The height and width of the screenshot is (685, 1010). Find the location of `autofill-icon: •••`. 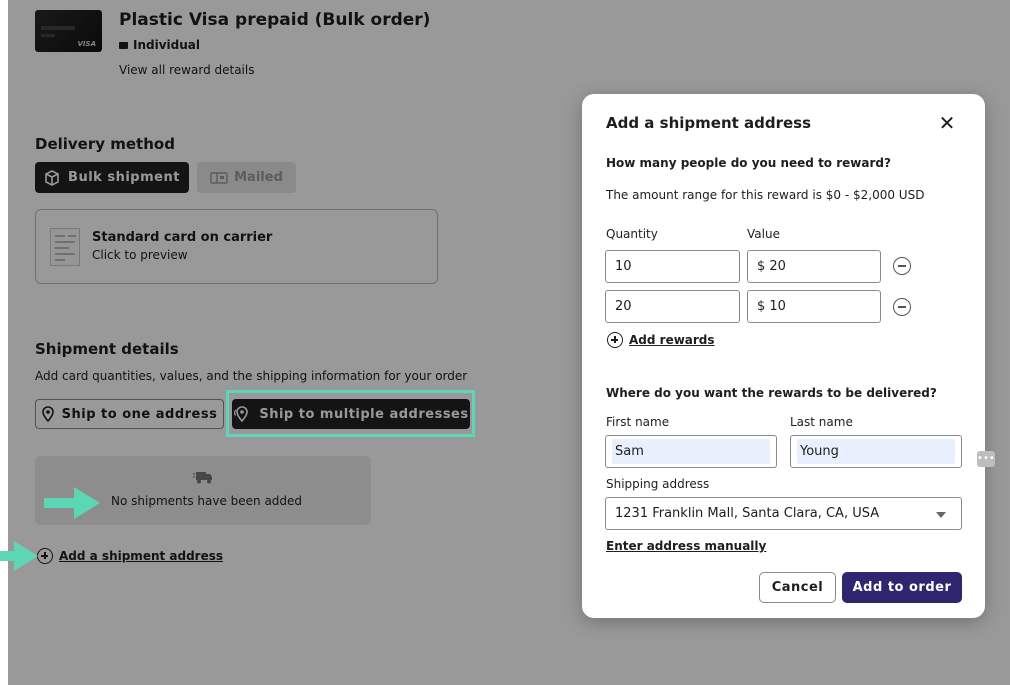

autofill-icon: ••• is located at coordinates (985, 458).